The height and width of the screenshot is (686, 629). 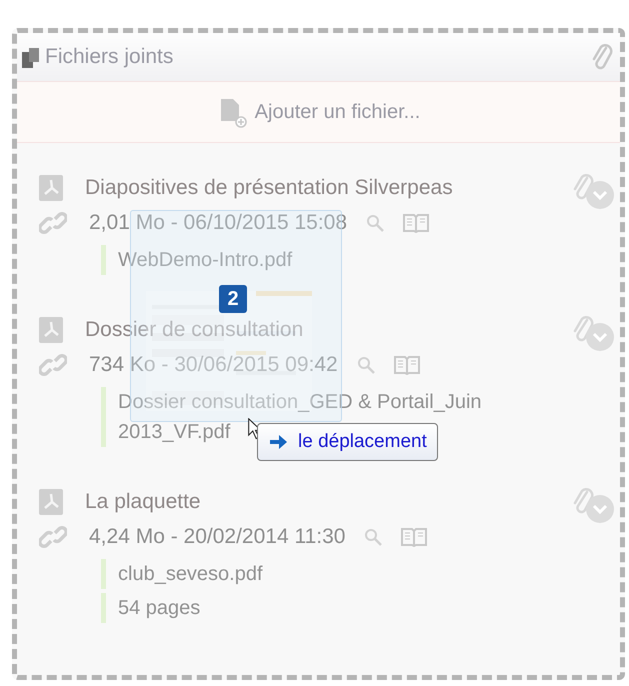 I want to click on file-detail: WebDemo-Intro.pdf, so click(x=329, y=260).